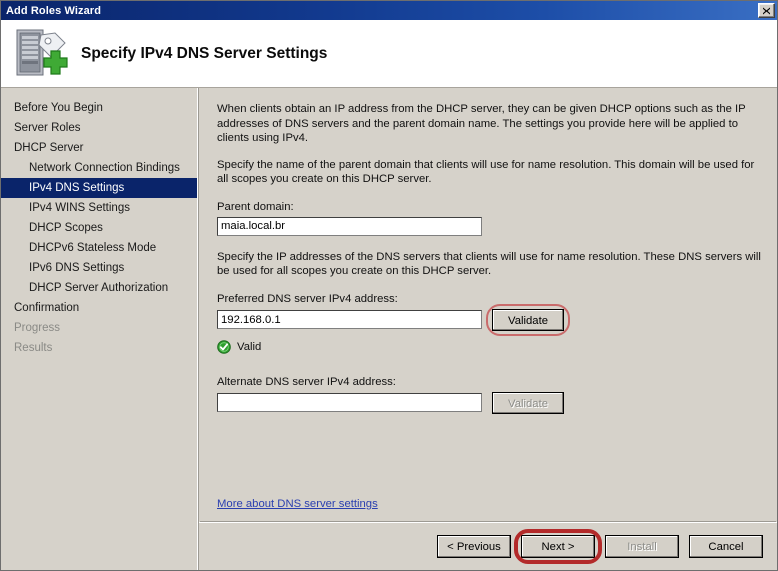  What do you see at coordinates (249, 346) in the screenshot?
I see `valid-status-text: Valid` at bounding box center [249, 346].